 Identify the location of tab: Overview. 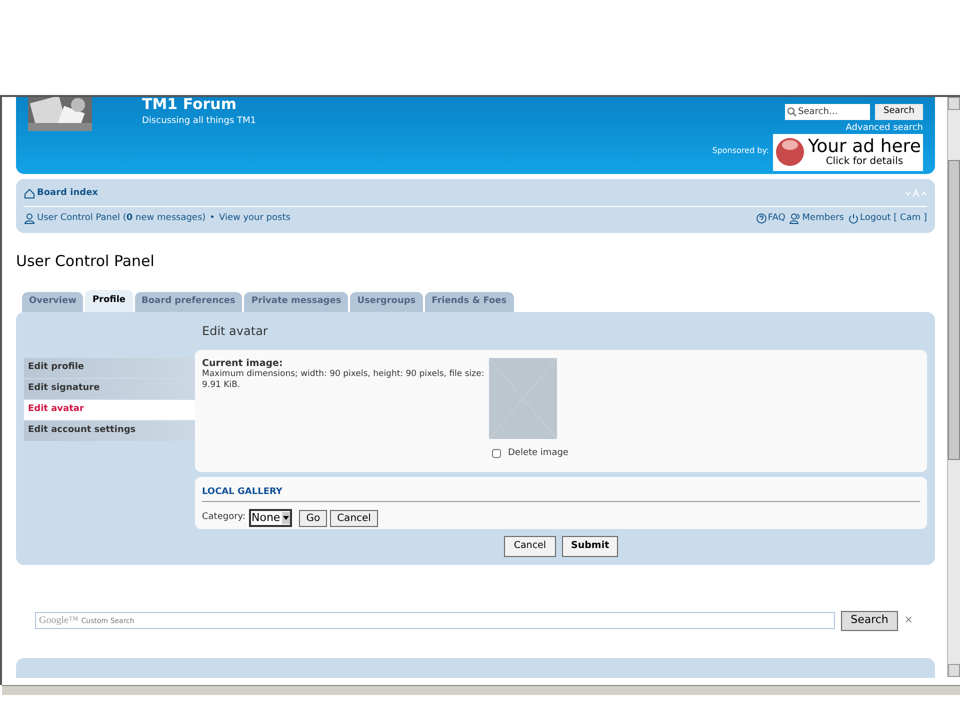
(53, 302).